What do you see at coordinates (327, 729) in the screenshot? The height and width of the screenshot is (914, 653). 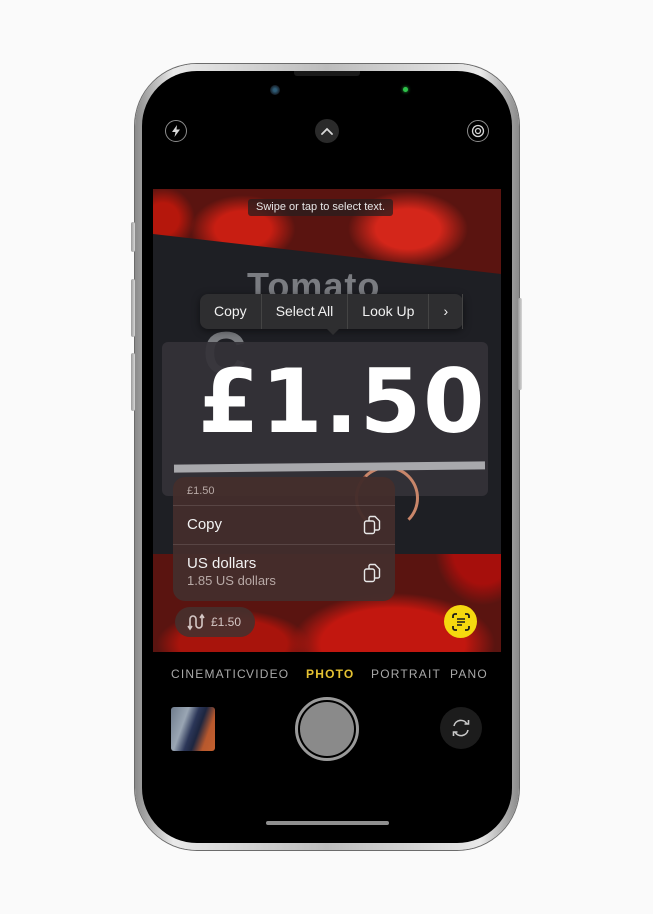 I see `shutter-button` at bounding box center [327, 729].